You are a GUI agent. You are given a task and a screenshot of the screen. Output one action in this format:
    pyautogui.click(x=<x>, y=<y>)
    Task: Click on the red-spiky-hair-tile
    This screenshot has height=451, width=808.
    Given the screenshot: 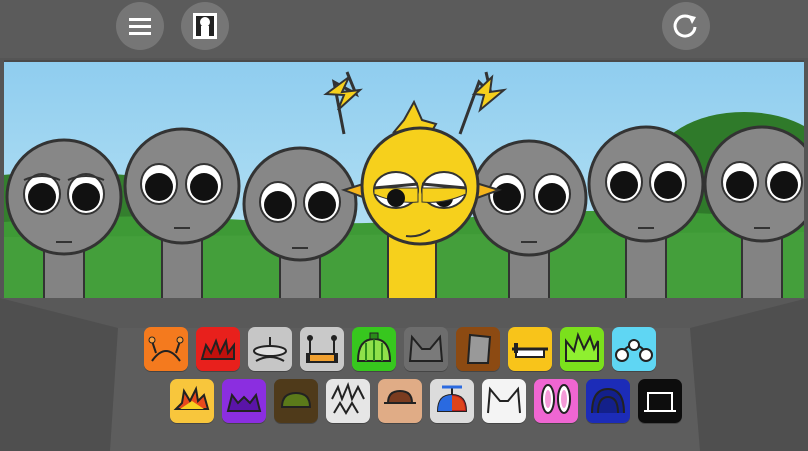 What is the action you would take?
    pyautogui.click(x=218, y=349)
    